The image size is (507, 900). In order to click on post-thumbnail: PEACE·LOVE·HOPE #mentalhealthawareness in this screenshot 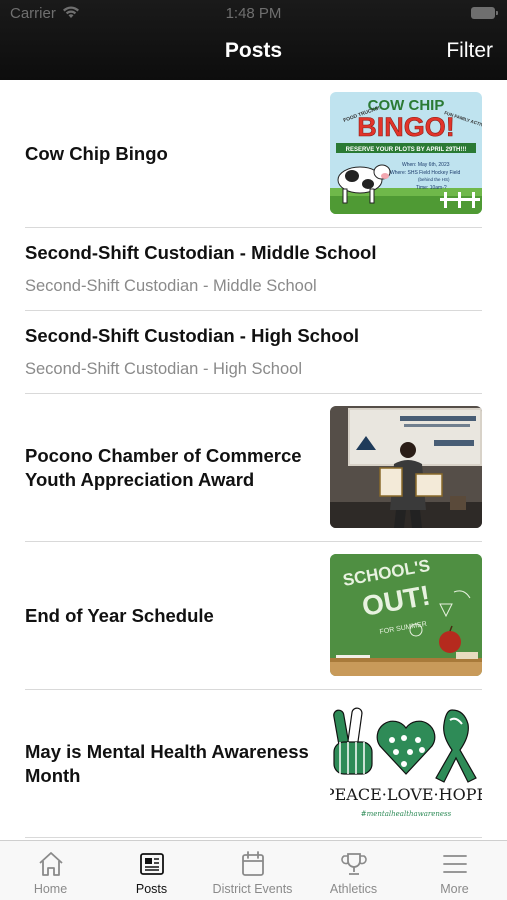, I will do `click(406, 763)`.